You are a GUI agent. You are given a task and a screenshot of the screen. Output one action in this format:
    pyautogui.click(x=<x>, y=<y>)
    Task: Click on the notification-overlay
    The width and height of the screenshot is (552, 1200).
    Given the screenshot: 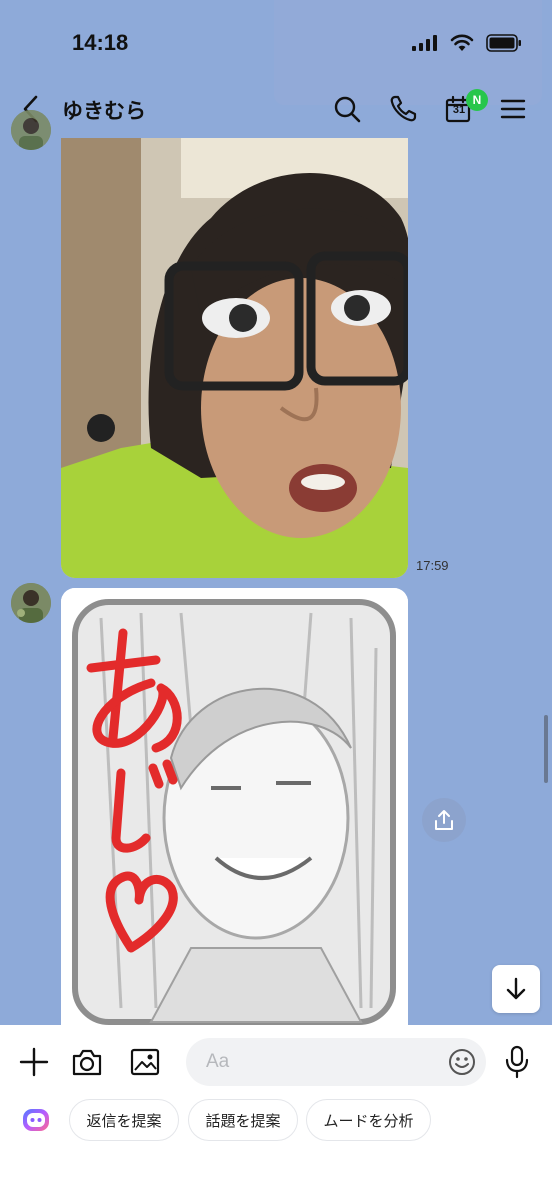 What is the action you would take?
    pyautogui.click(x=408, y=52)
    